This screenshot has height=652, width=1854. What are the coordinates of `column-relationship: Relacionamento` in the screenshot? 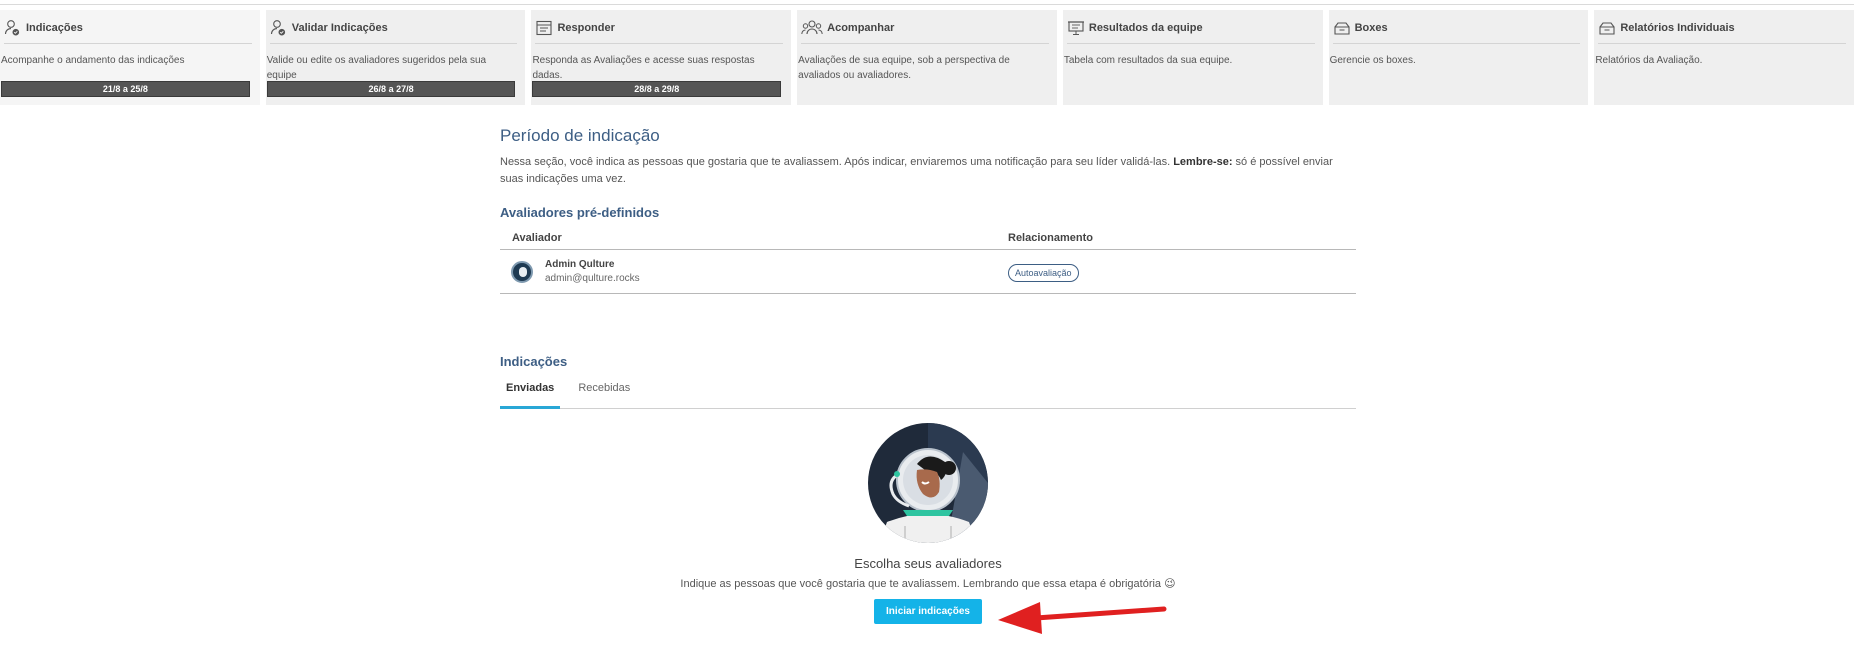 It's located at (1050, 237).